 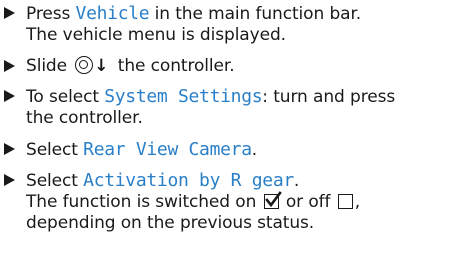 I want to click on step-result: depending on the previous status., so click(x=170, y=223).